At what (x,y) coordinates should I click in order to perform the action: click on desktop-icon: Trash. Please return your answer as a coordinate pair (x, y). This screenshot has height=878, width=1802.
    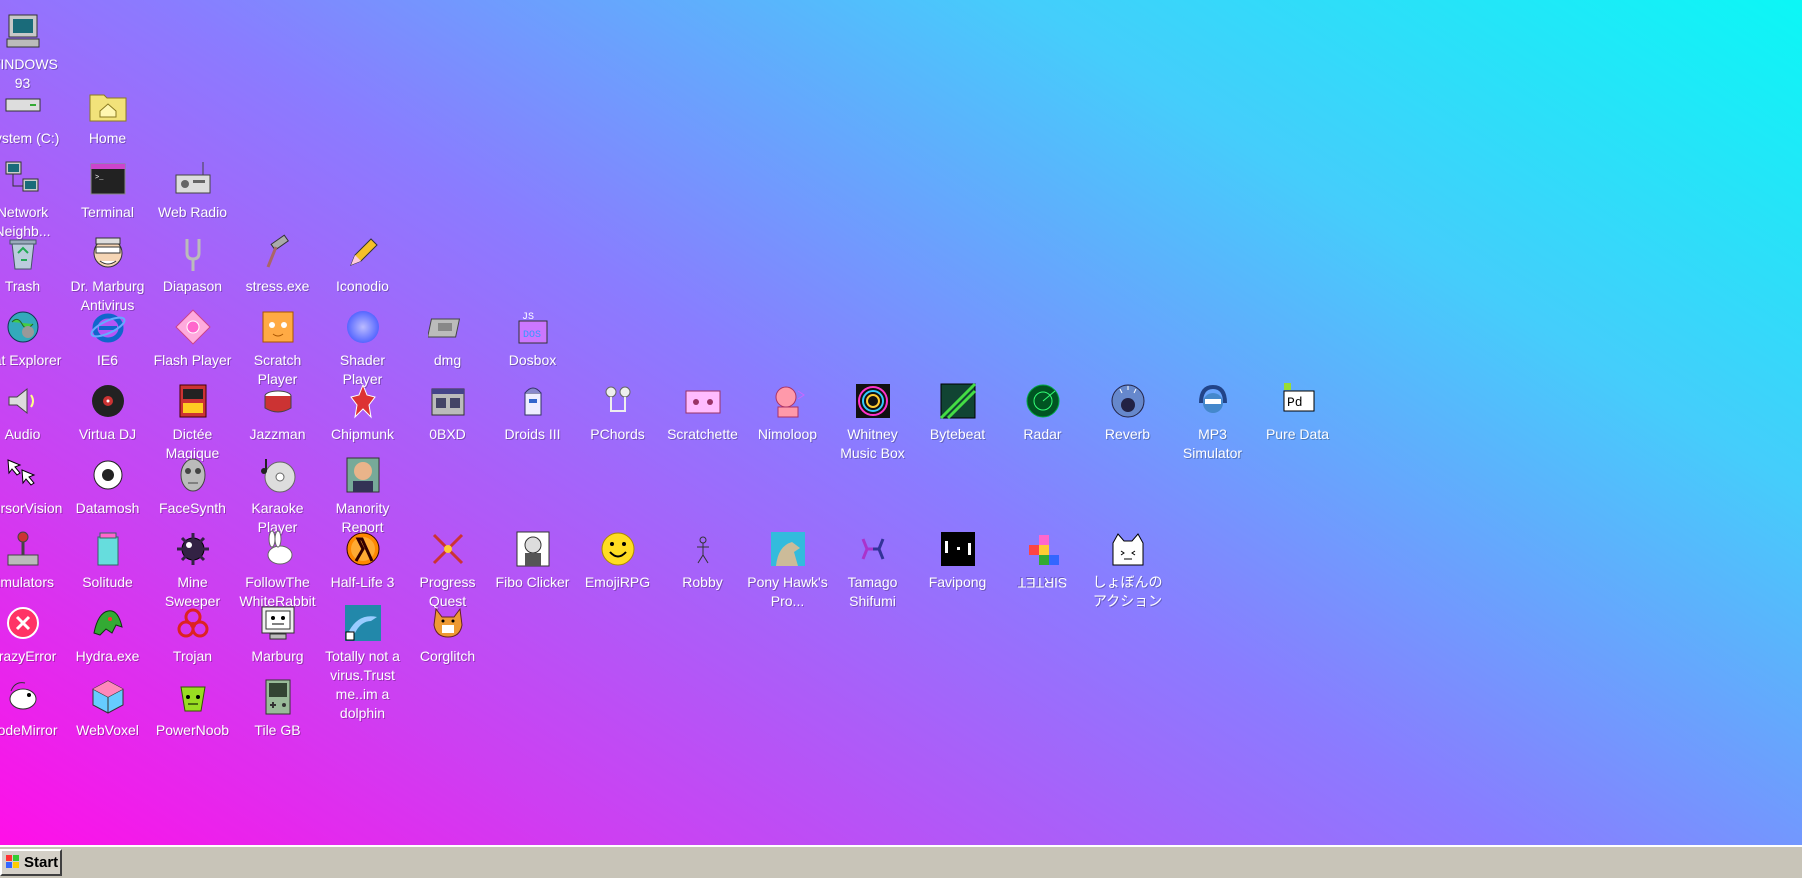
    Looking at the image, I should click on (32, 262).